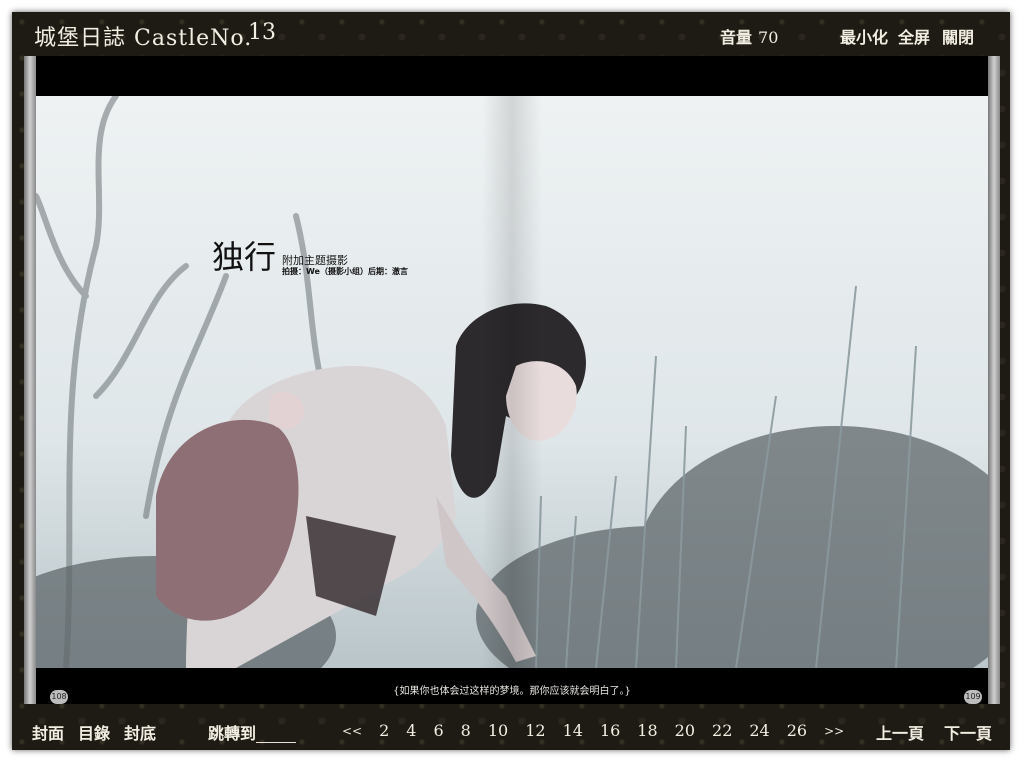 The width and height of the screenshot is (1030, 770). Describe the element at coordinates (958, 36) in the screenshot. I see `close-button: 關閉` at that location.